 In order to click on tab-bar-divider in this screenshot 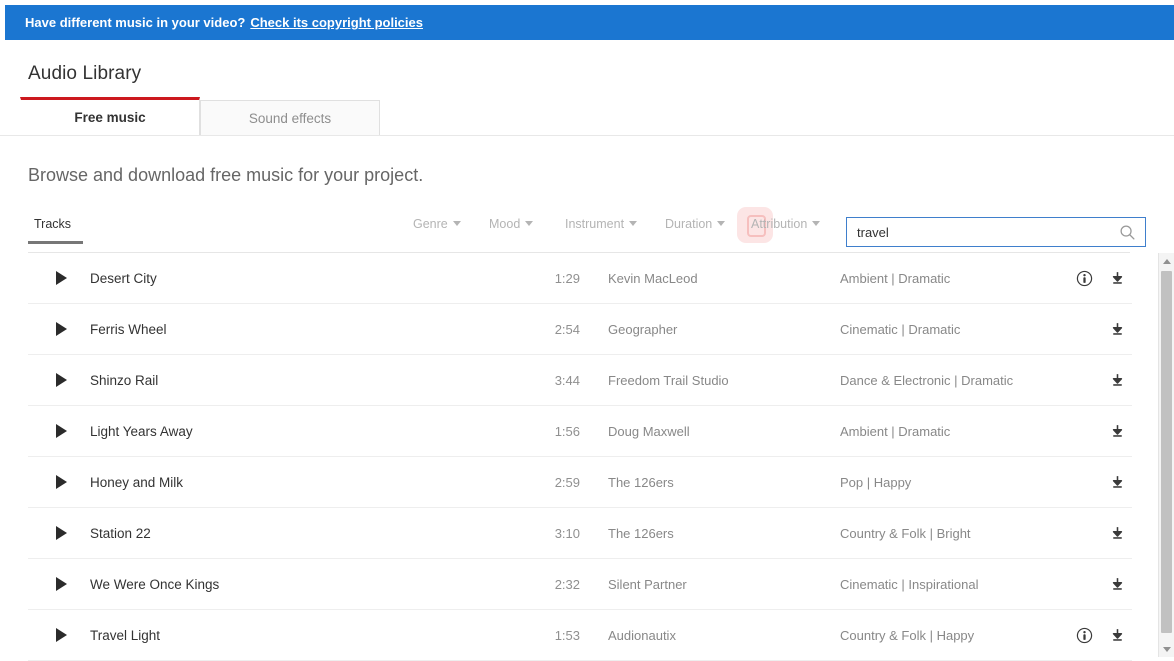, I will do `click(587, 135)`.